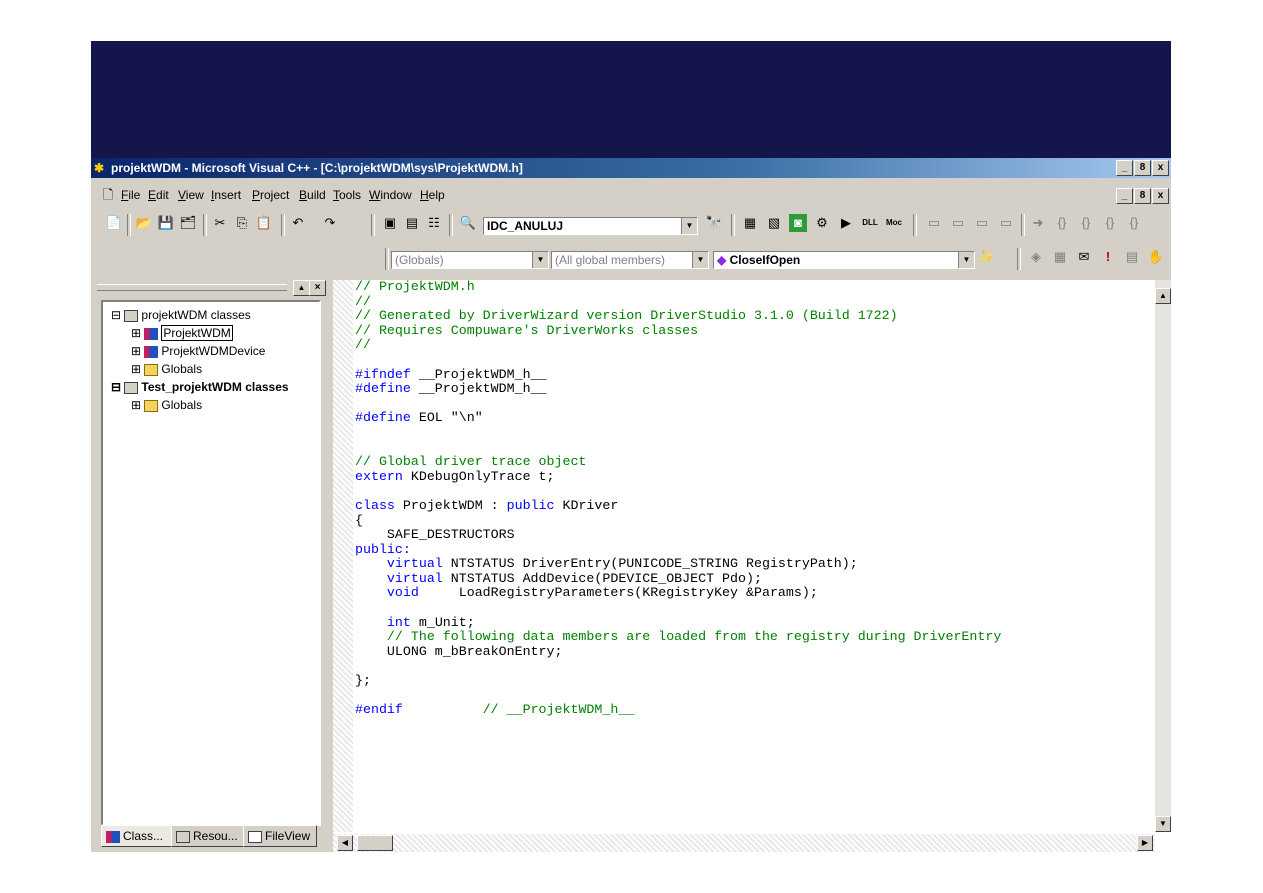 Image resolution: width=1263 pixels, height=893 pixels. Describe the element at coordinates (678, 652) in the screenshot. I see `code-line: ULONG m_bBreakOnEntry;` at that location.